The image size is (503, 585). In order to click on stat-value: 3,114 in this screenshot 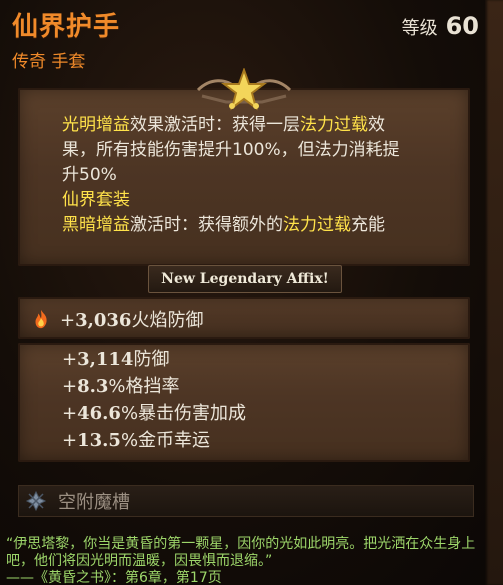, I will do `click(105, 359)`.